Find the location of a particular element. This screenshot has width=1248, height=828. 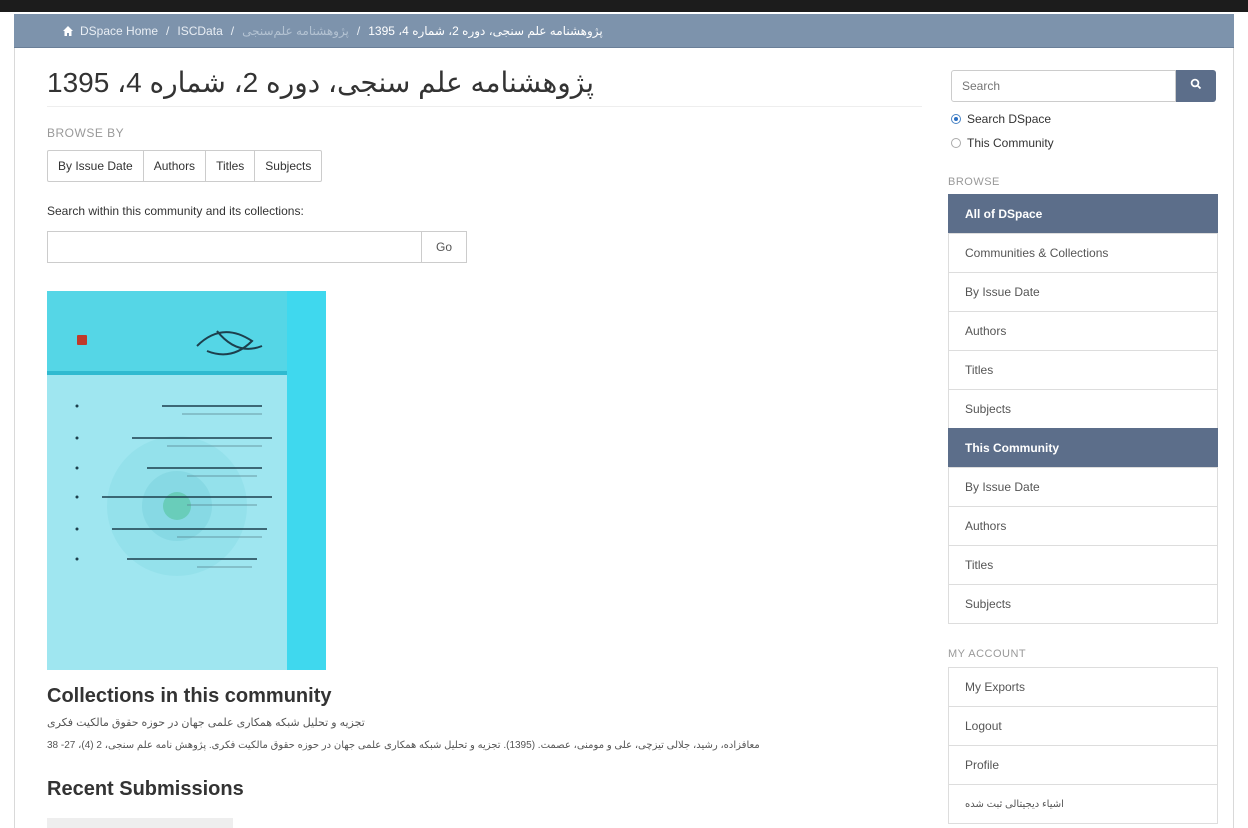

community-logo is located at coordinates (186, 480).